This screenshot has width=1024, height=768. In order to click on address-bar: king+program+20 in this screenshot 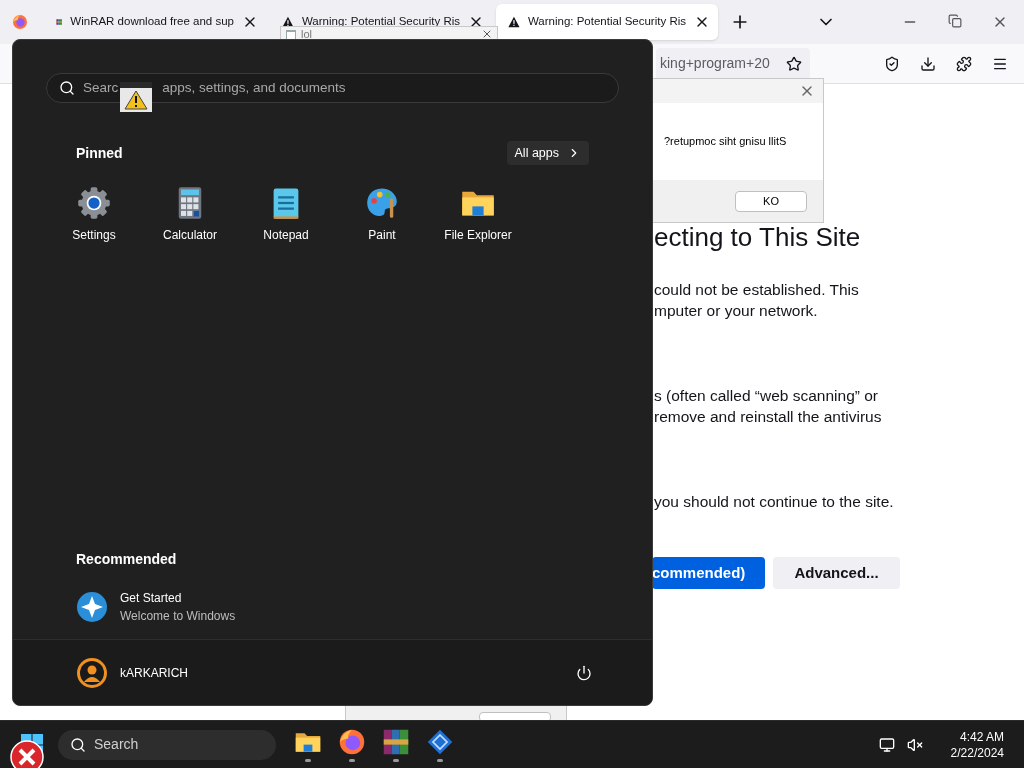, I will do `click(733, 63)`.